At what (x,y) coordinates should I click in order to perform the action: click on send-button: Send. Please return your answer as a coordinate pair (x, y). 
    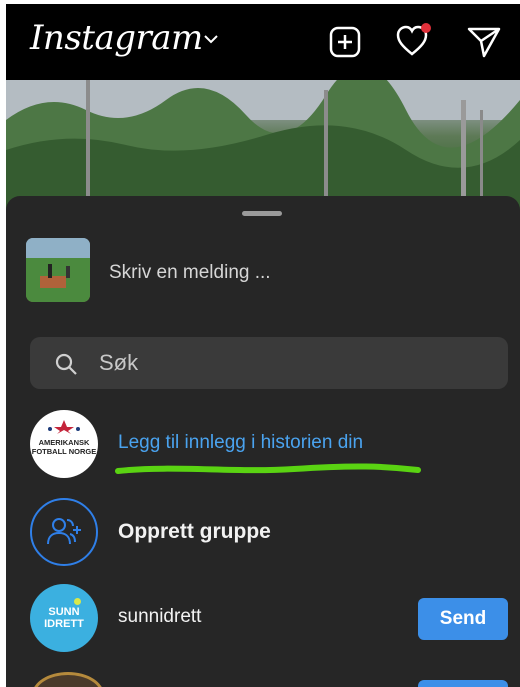
    Looking at the image, I should click on (463, 619).